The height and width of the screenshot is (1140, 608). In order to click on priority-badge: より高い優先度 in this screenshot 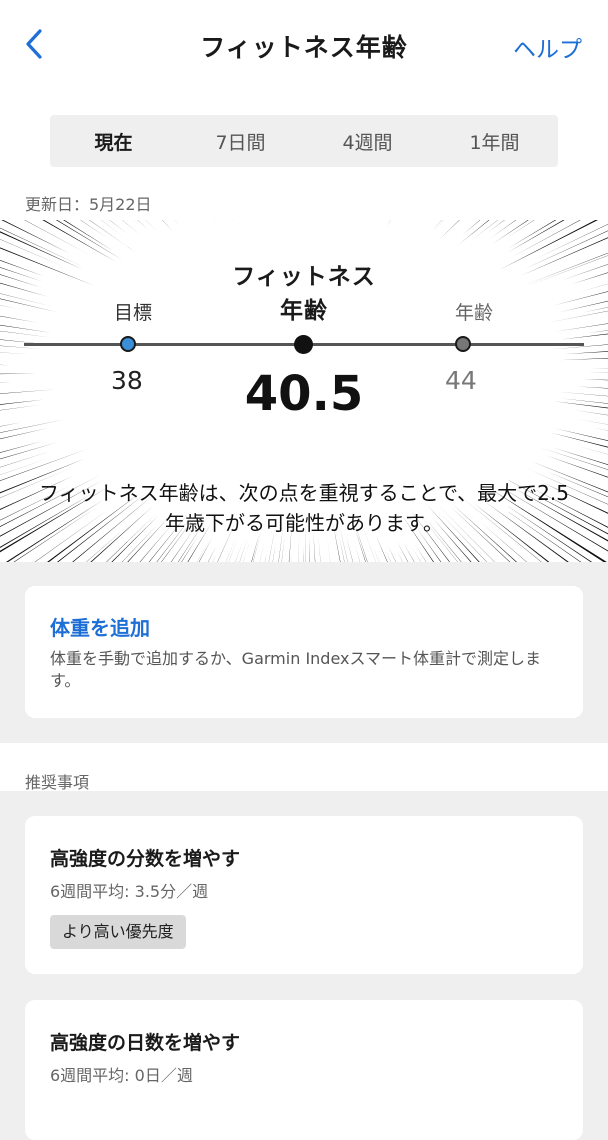, I will do `click(118, 932)`.